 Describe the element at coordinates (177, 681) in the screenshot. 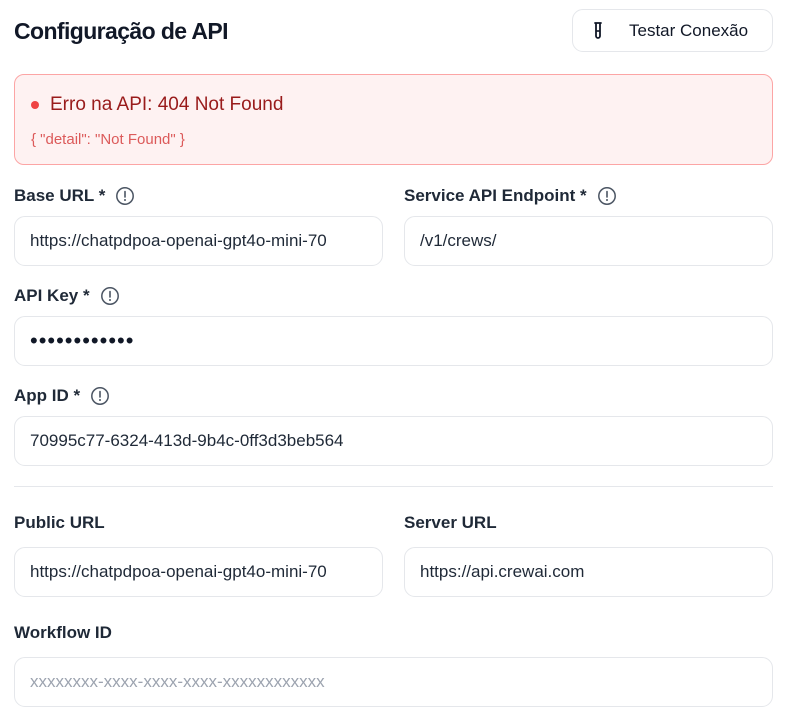

I see `workflow-id-placeholder: xxxxxxxx-xxxx-xxxx-xxxx-xxxxxxxxxxxx` at that location.